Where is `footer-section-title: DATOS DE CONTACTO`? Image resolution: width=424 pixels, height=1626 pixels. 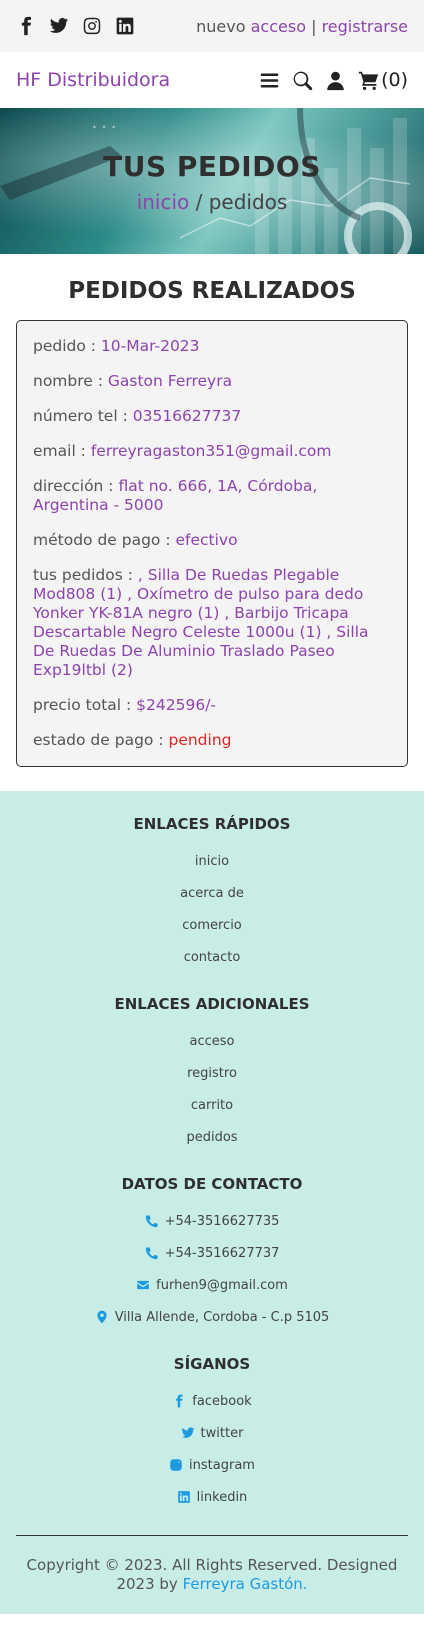
footer-section-title: DATOS DE CONTACTO is located at coordinates (212, 1184).